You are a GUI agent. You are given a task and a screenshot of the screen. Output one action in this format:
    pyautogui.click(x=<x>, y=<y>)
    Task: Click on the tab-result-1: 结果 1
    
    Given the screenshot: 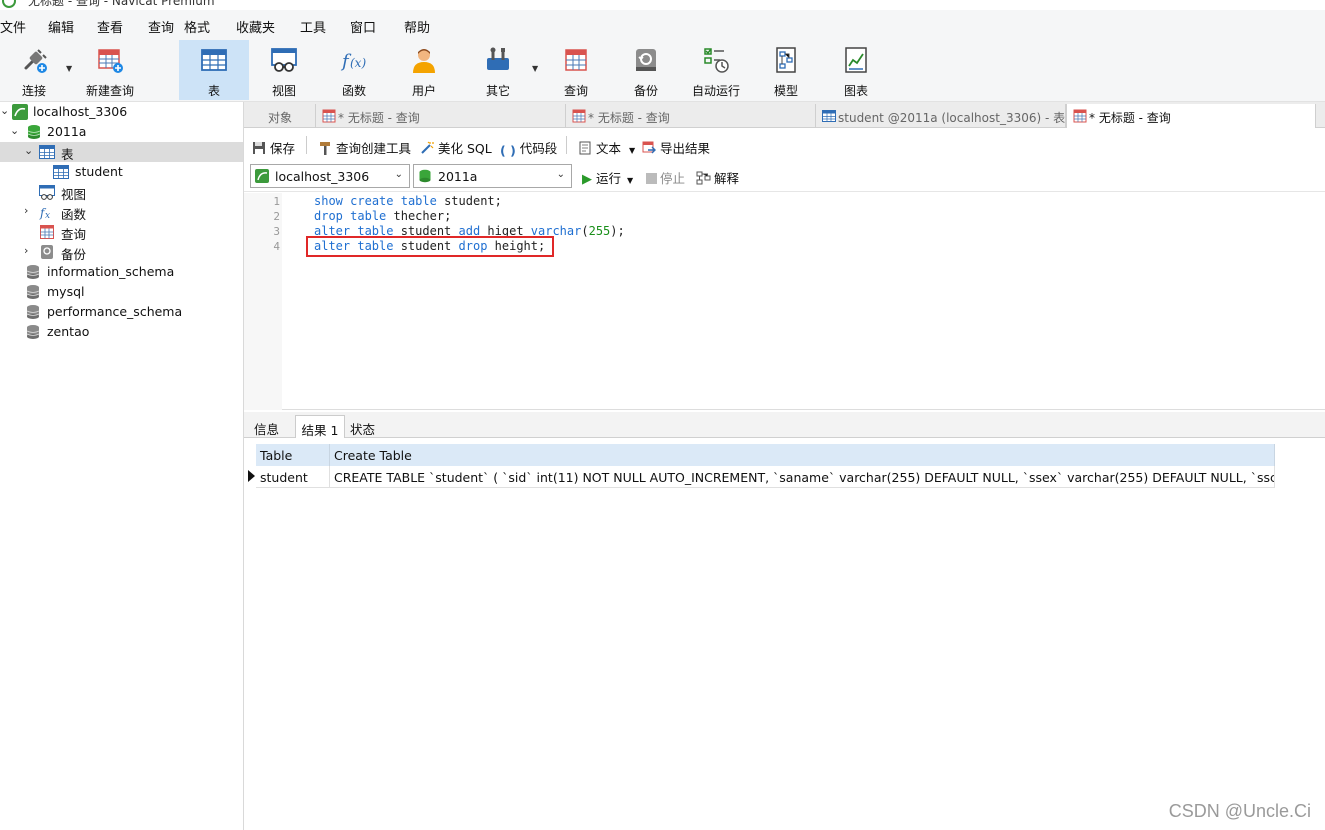 What is the action you would take?
    pyautogui.click(x=320, y=426)
    